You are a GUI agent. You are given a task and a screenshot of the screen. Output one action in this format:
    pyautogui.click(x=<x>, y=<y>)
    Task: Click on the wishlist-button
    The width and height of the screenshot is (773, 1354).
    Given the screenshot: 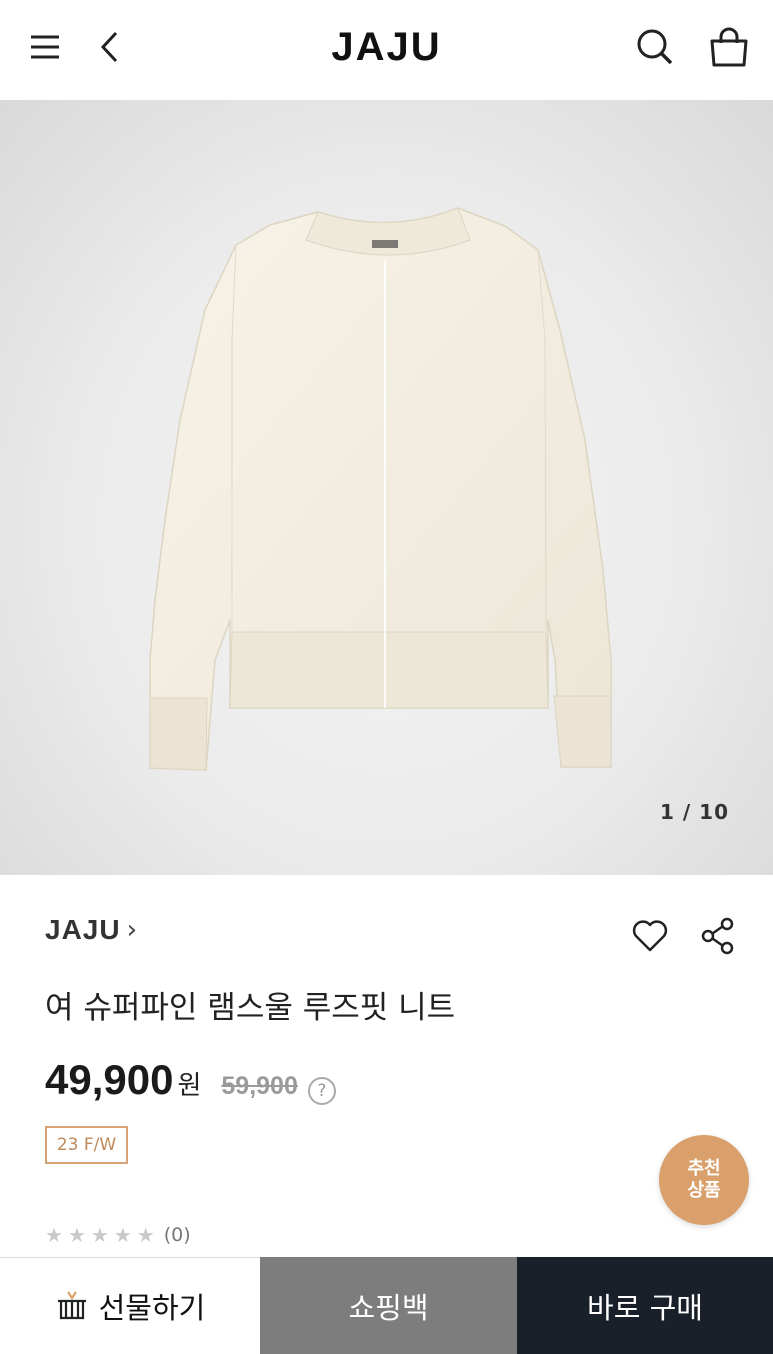 What is the action you would take?
    pyautogui.click(x=650, y=936)
    